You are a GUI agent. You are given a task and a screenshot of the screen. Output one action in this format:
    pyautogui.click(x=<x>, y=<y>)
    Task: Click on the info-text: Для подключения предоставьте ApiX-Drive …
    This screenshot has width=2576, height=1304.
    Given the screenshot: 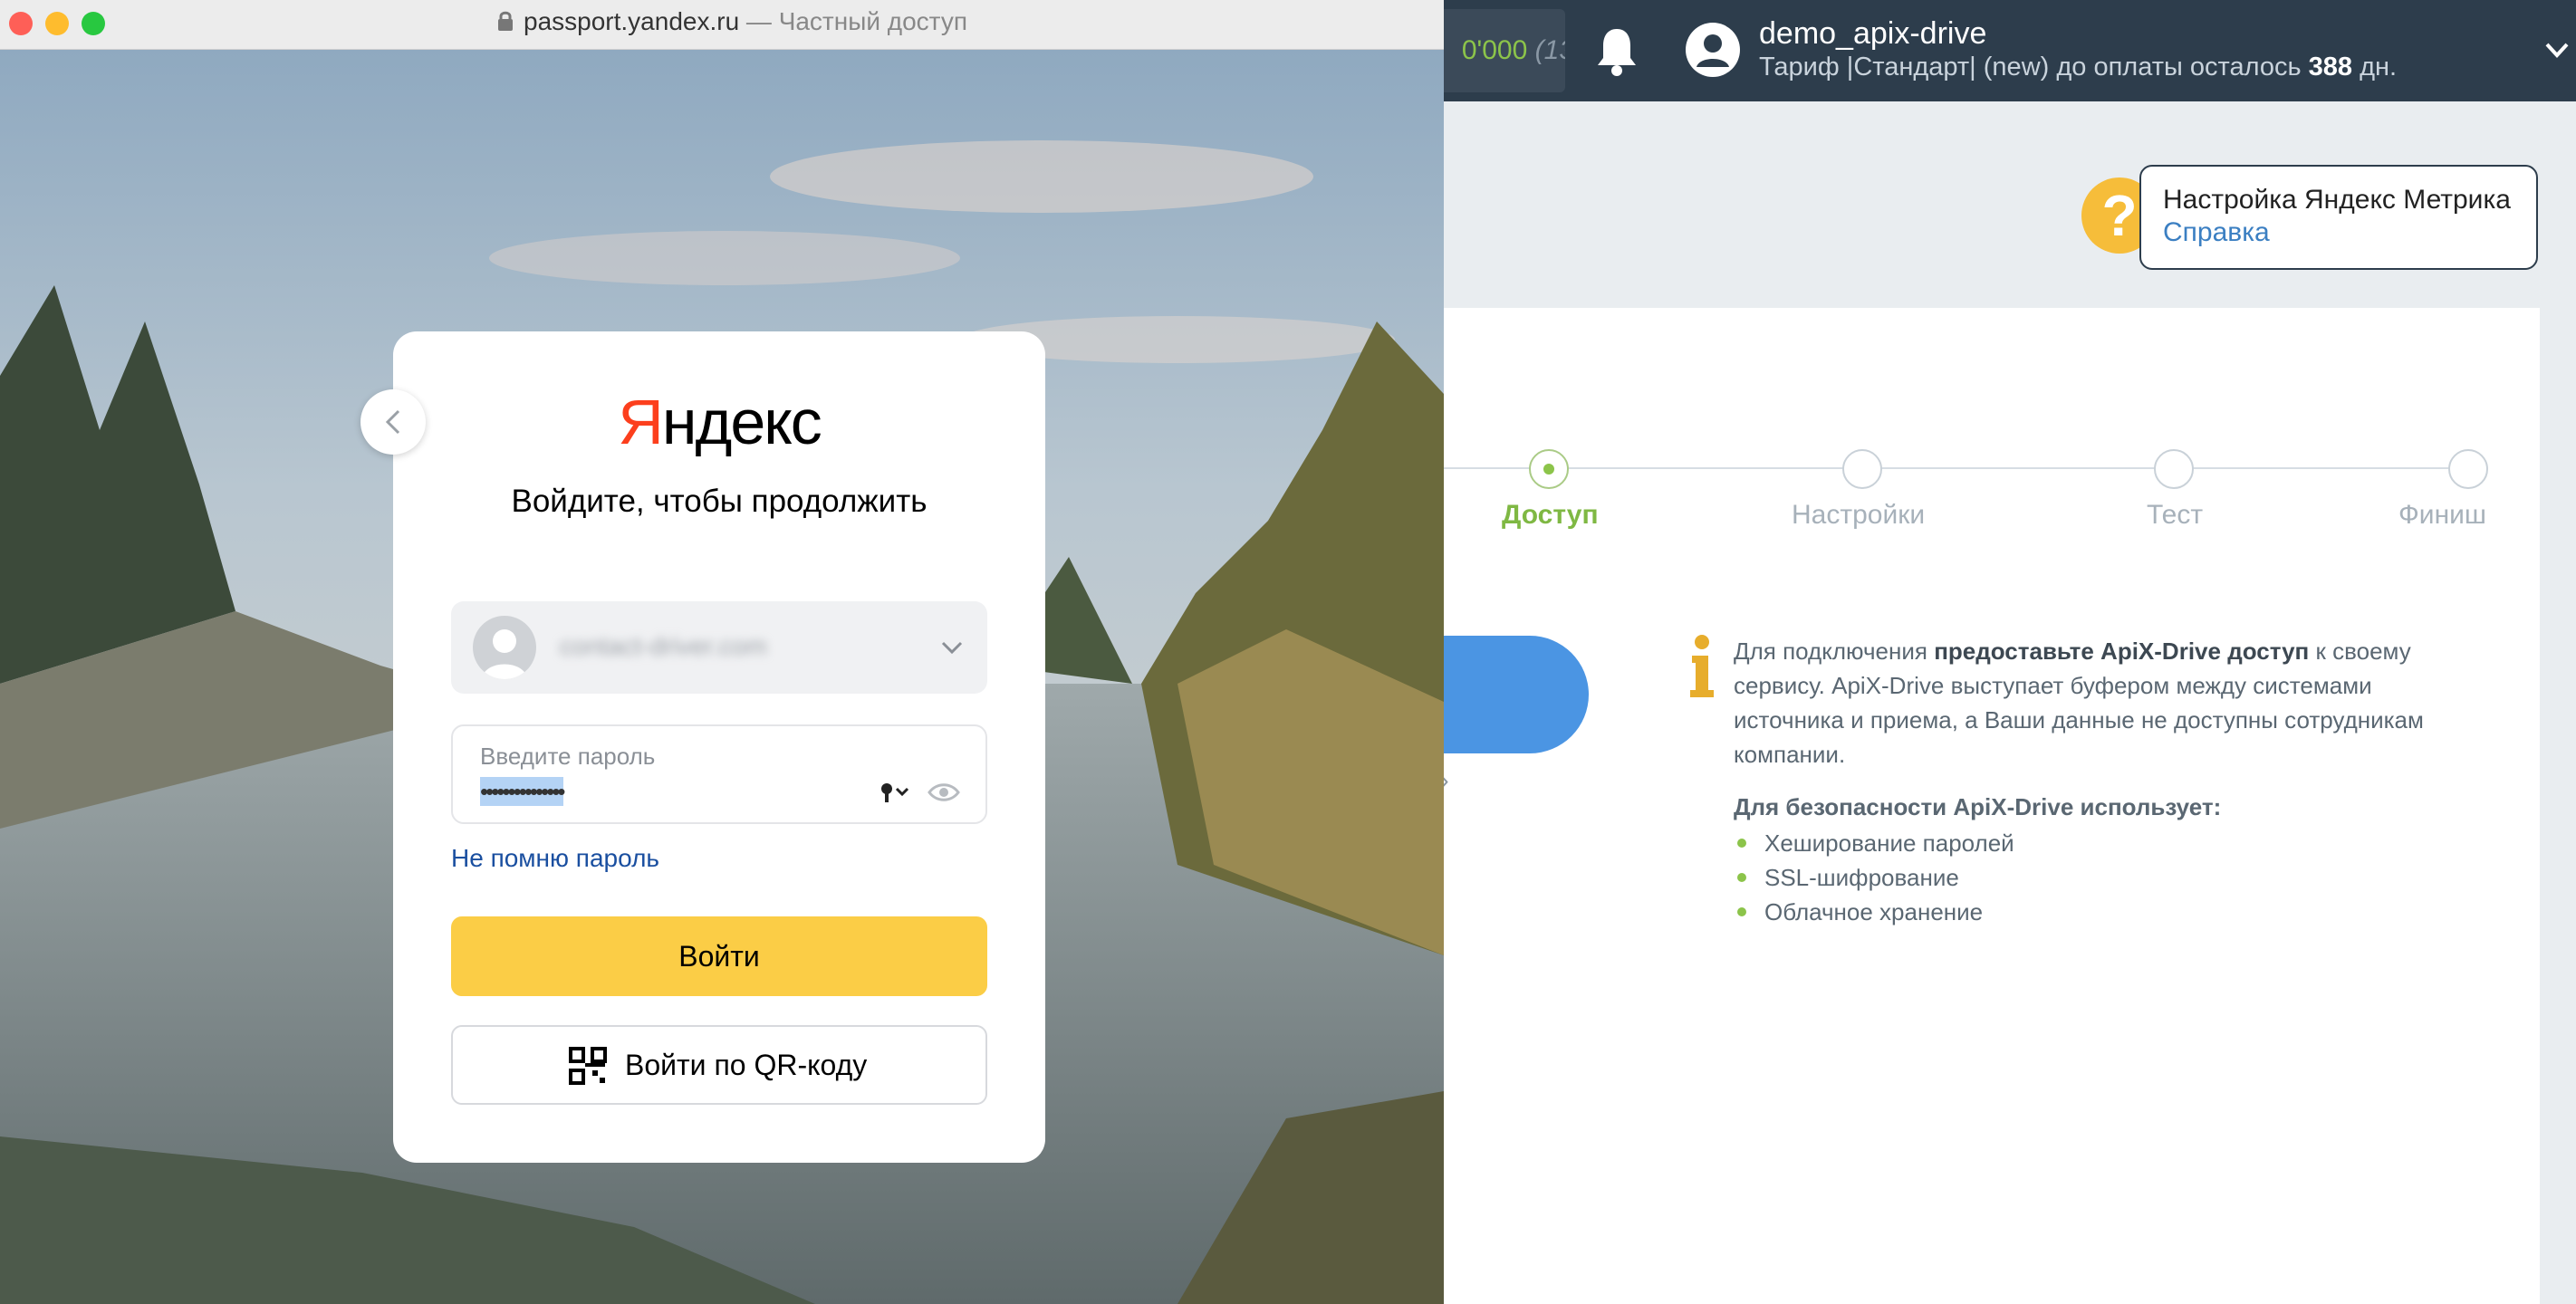 What is the action you would take?
    pyautogui.click(x=2082, y=703)
    